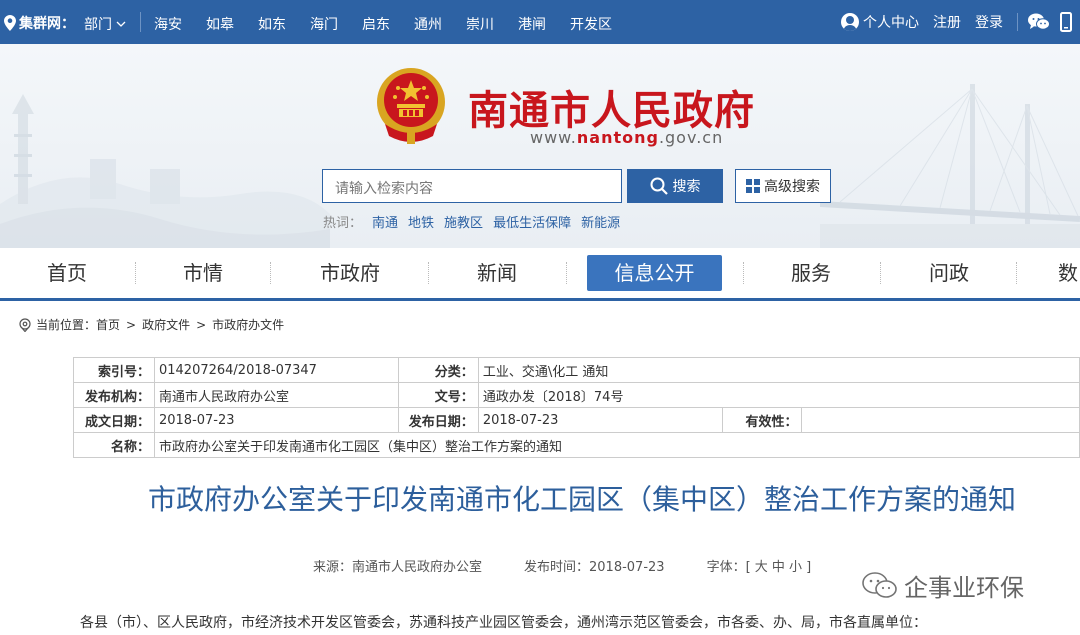  I want to click on nav-services: 服务, so click(811, 273).